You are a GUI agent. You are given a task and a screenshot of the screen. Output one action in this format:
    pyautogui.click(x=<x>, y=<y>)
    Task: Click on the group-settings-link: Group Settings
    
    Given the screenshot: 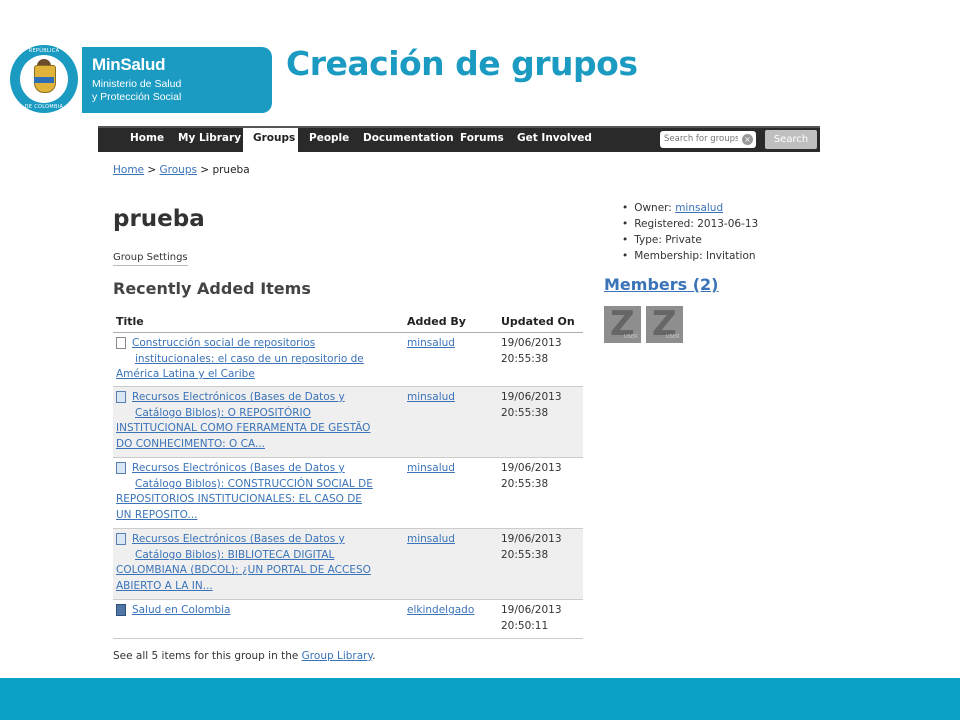 What is the action you would take?
    pyautogui.click(x=150, y=259)
    